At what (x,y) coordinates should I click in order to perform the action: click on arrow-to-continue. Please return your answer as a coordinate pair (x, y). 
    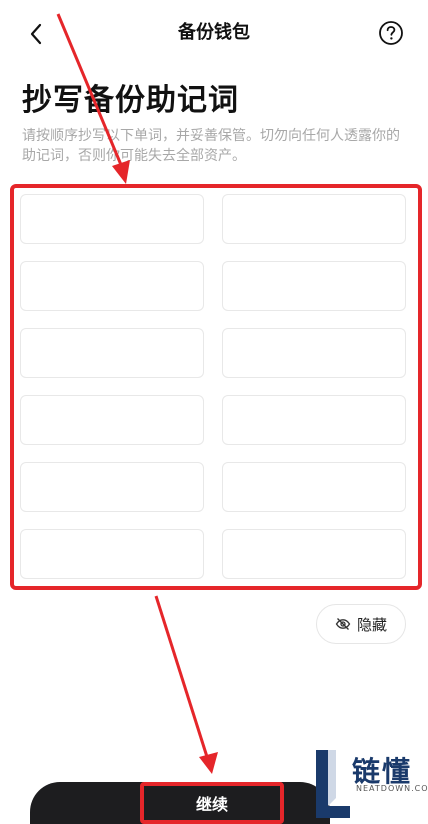
    Looking at the image, I should click on (182, 678).